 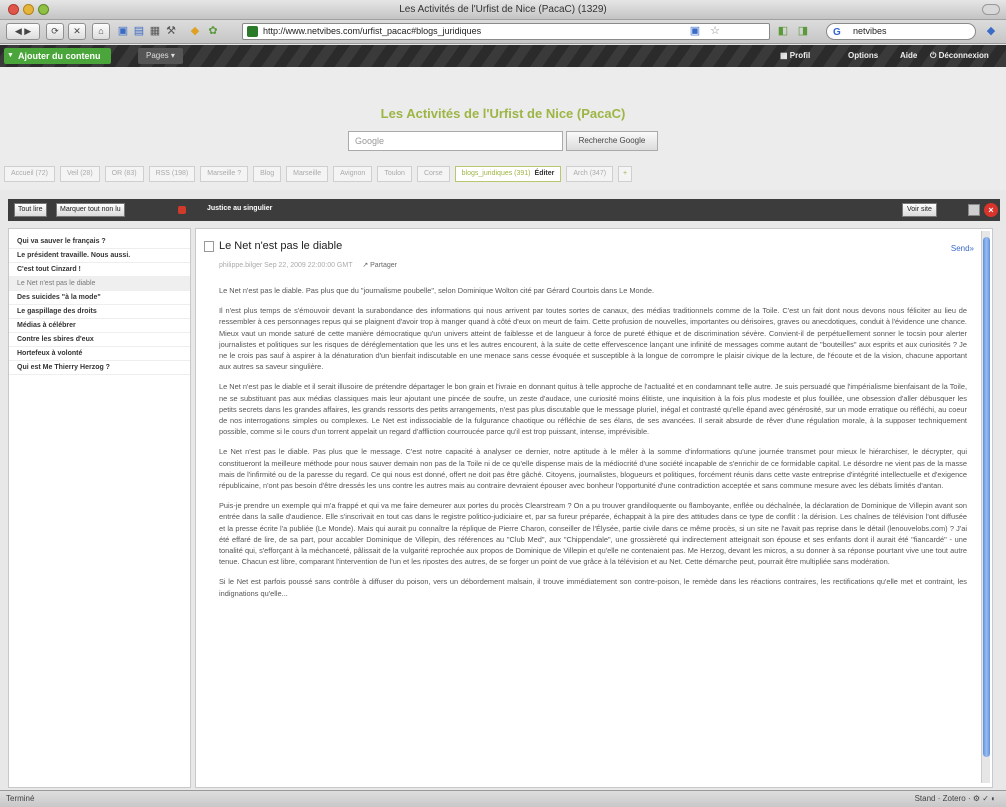 I want to click on profile-link: ▦ Profil, so click(x=795, y=56).